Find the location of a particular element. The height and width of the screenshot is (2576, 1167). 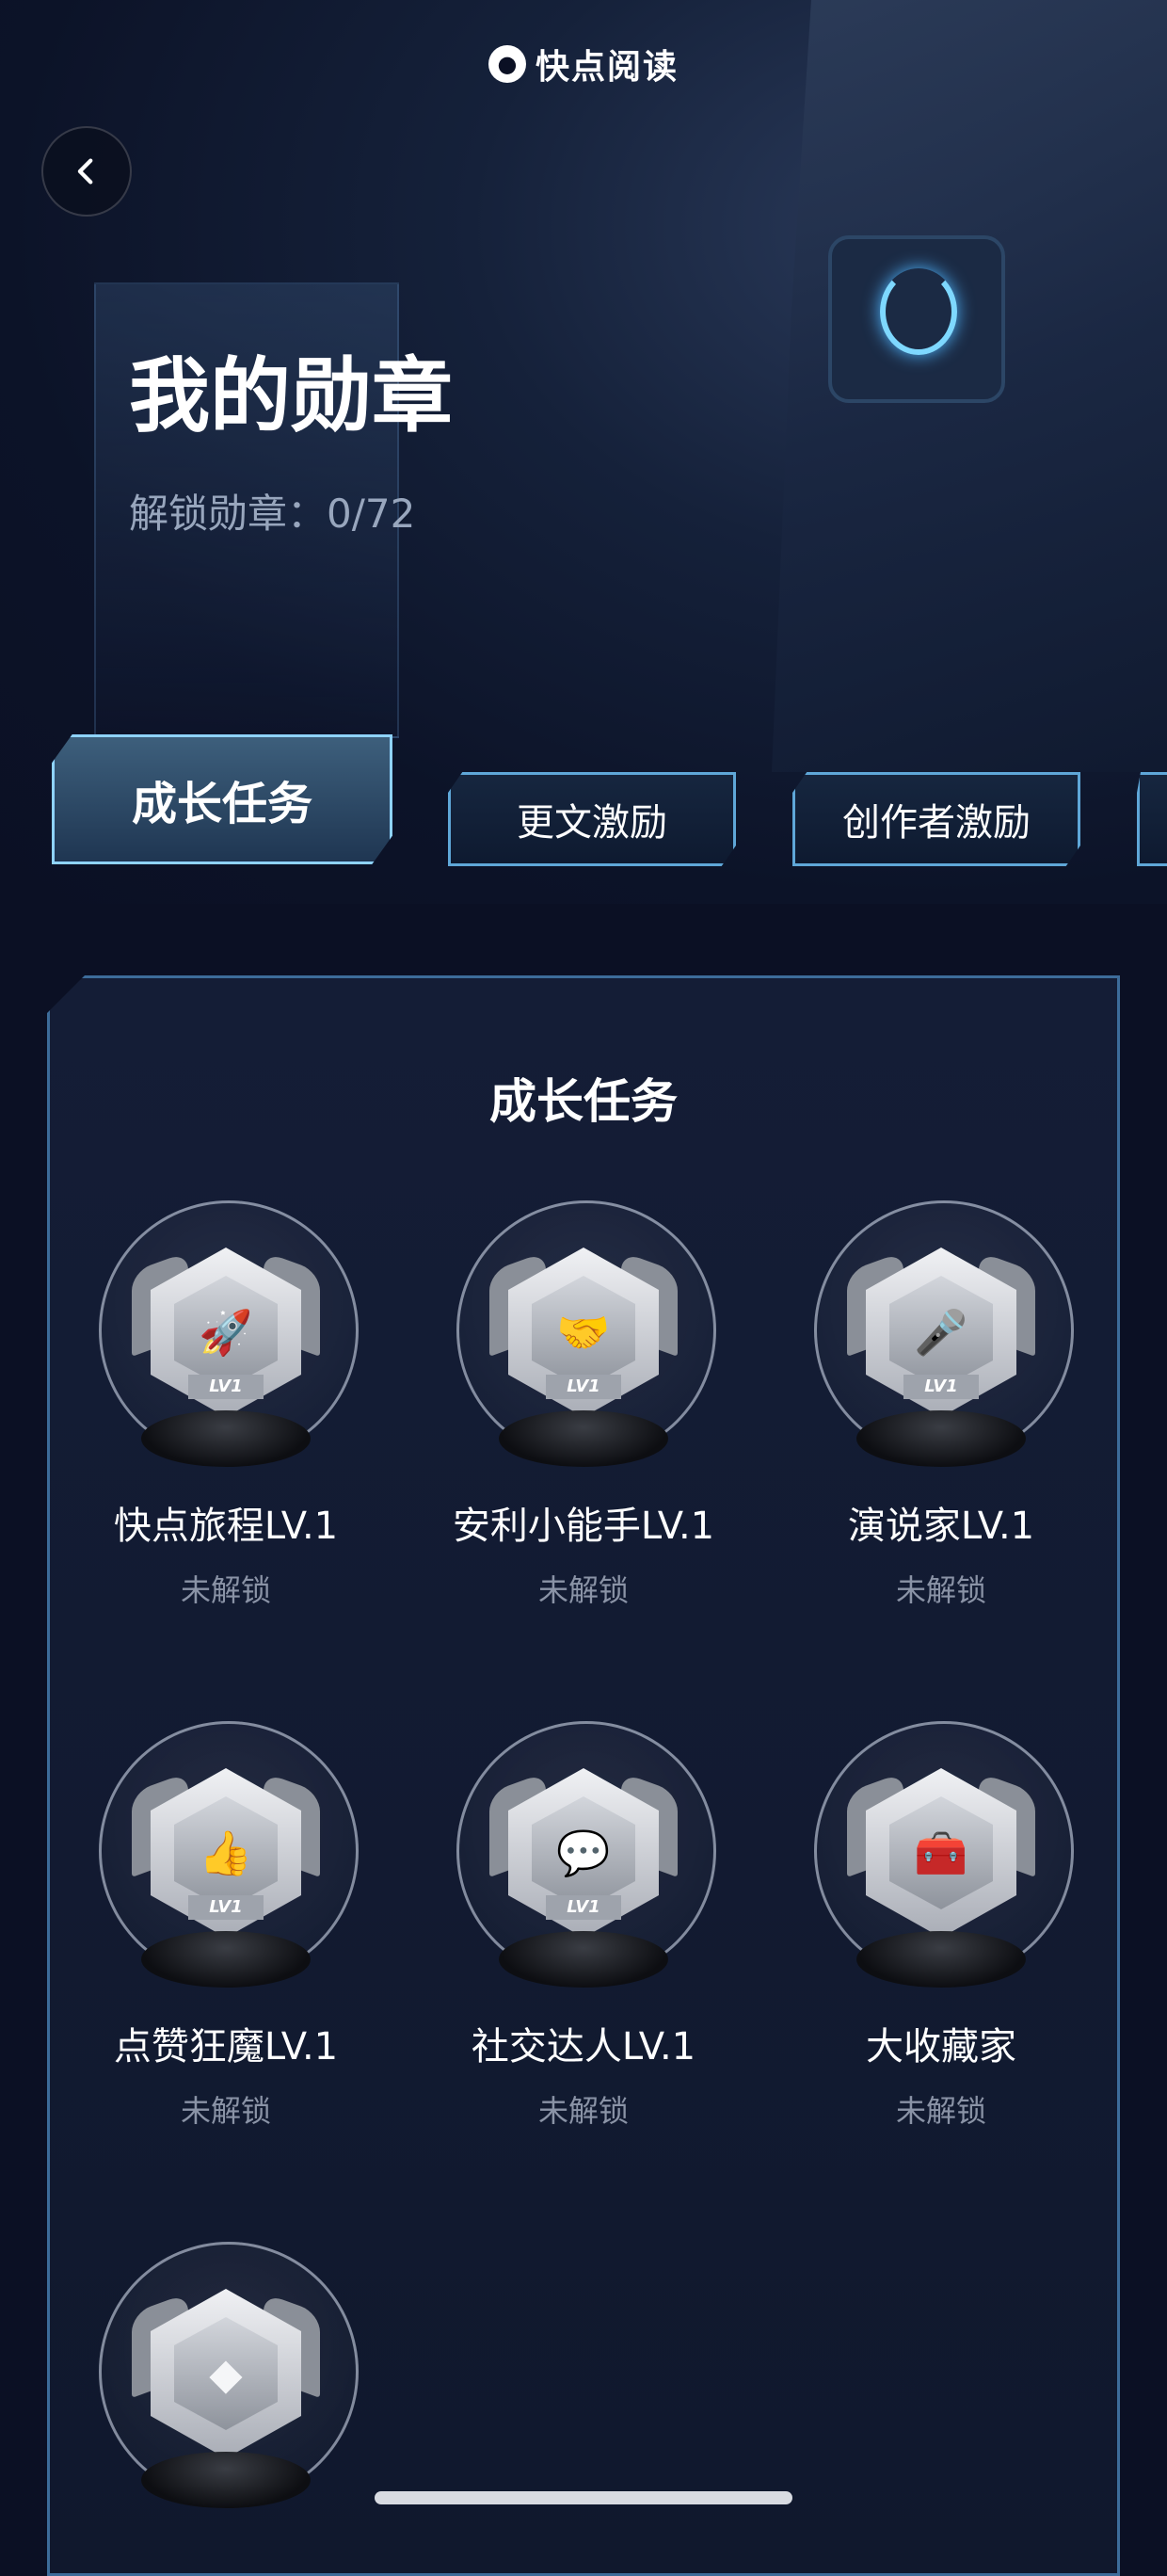

app-logo: ● 快点阅读 is located at coordinates (583, 64).